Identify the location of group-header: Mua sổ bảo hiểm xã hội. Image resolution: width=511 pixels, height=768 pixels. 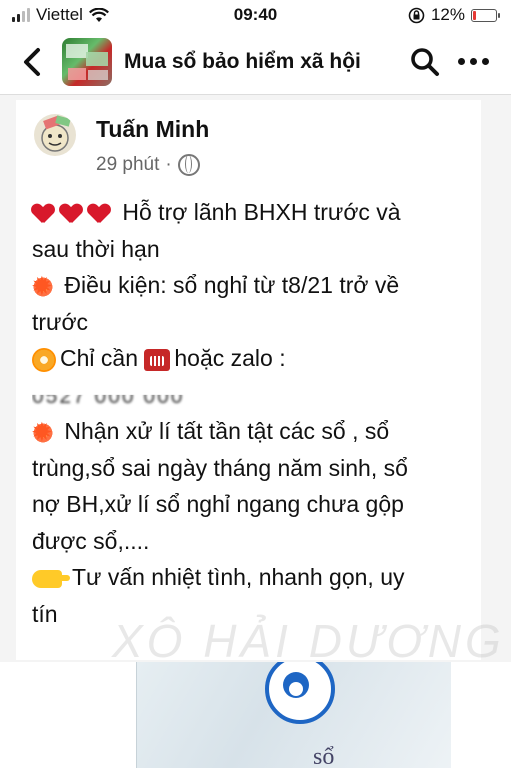
(255, 62).